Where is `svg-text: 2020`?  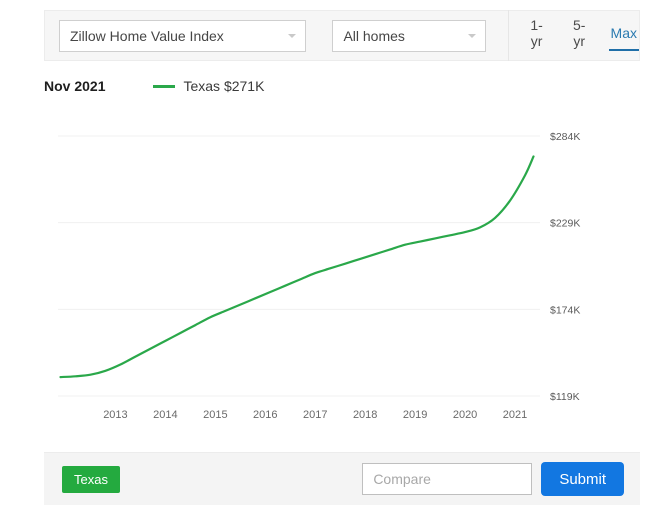
svg-text: 2020 is located at coordinates (465, 415).